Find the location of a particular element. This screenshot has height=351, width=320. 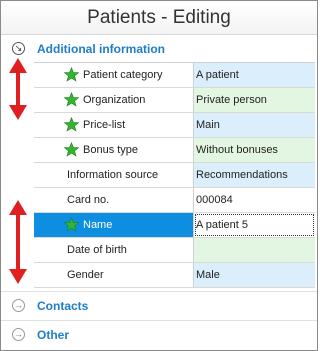

field-caption: Name is located at coordinates (114, 225).